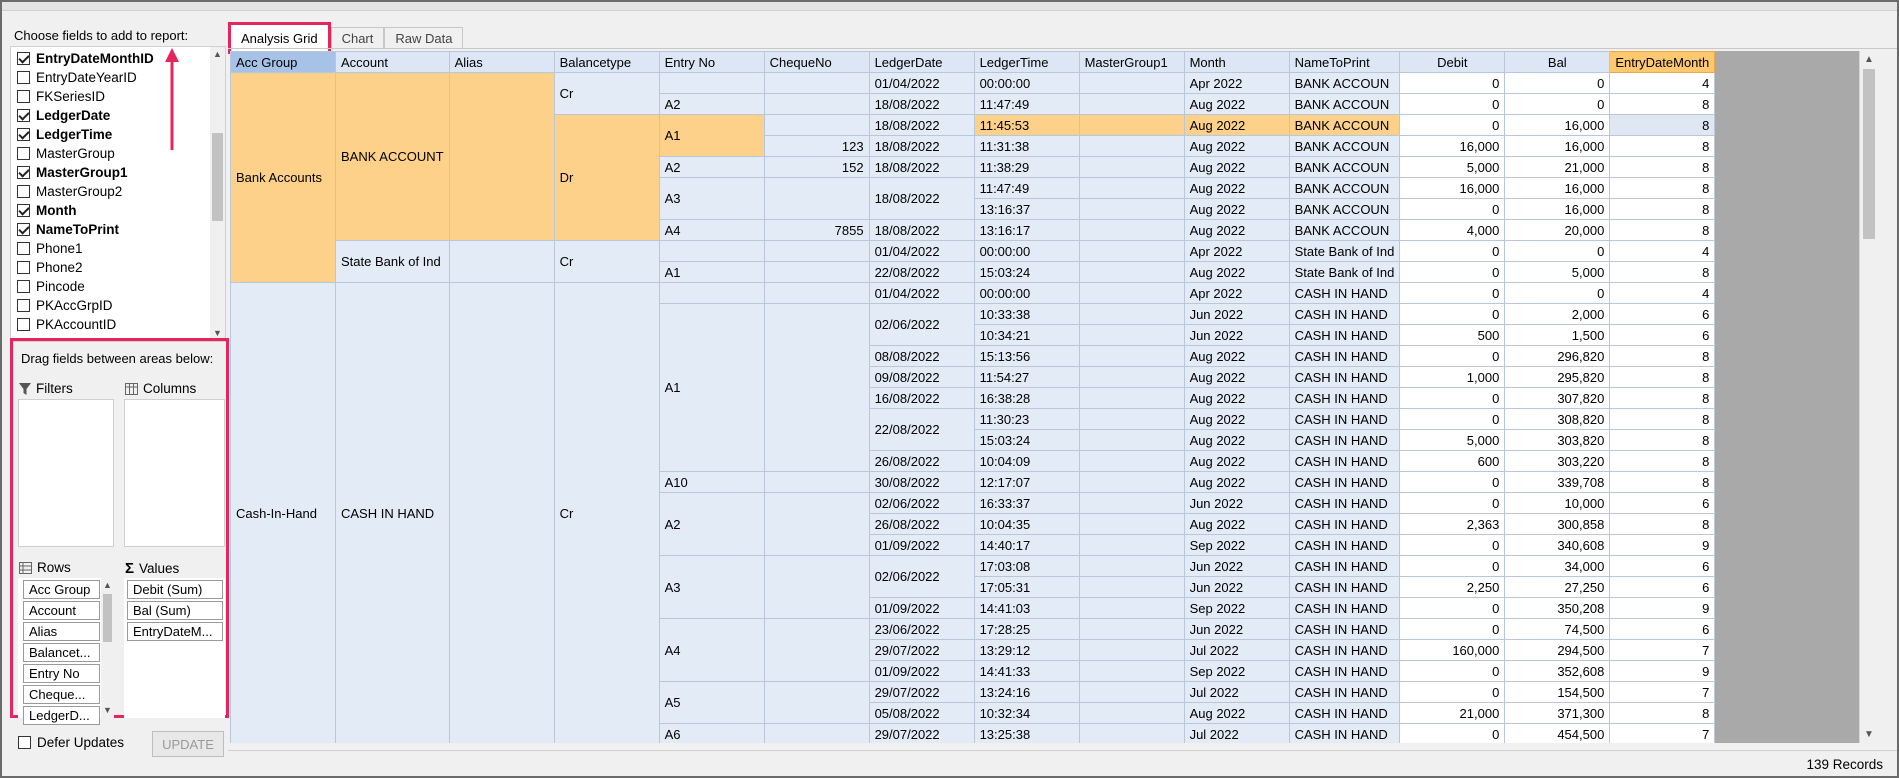  Describe the element at coordinates (1557, 440) in the screenshot. I see `bal-cell: 303,820` at that location.